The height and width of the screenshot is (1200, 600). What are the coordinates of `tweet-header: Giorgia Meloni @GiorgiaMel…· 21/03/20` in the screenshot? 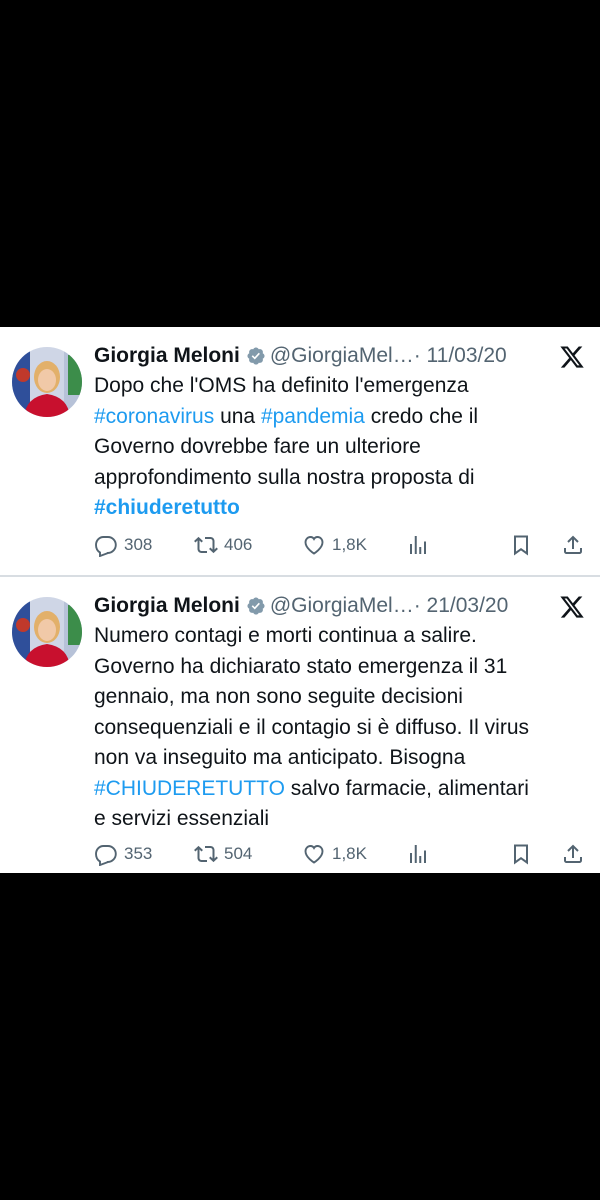 It's located at (329, 606).